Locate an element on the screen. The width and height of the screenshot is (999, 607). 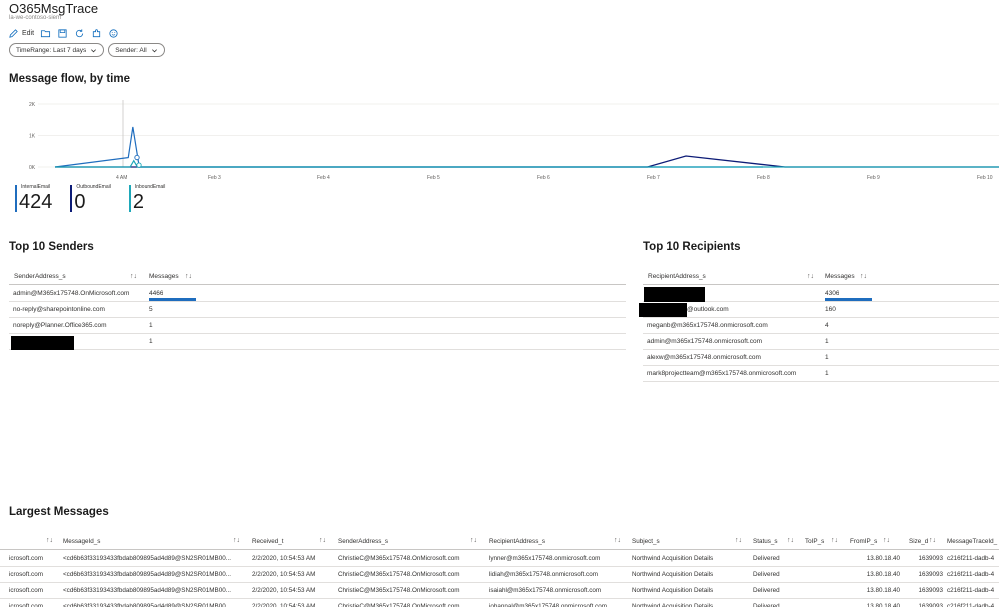
series-line-InternalEmail is located at coordinates (408, 147).